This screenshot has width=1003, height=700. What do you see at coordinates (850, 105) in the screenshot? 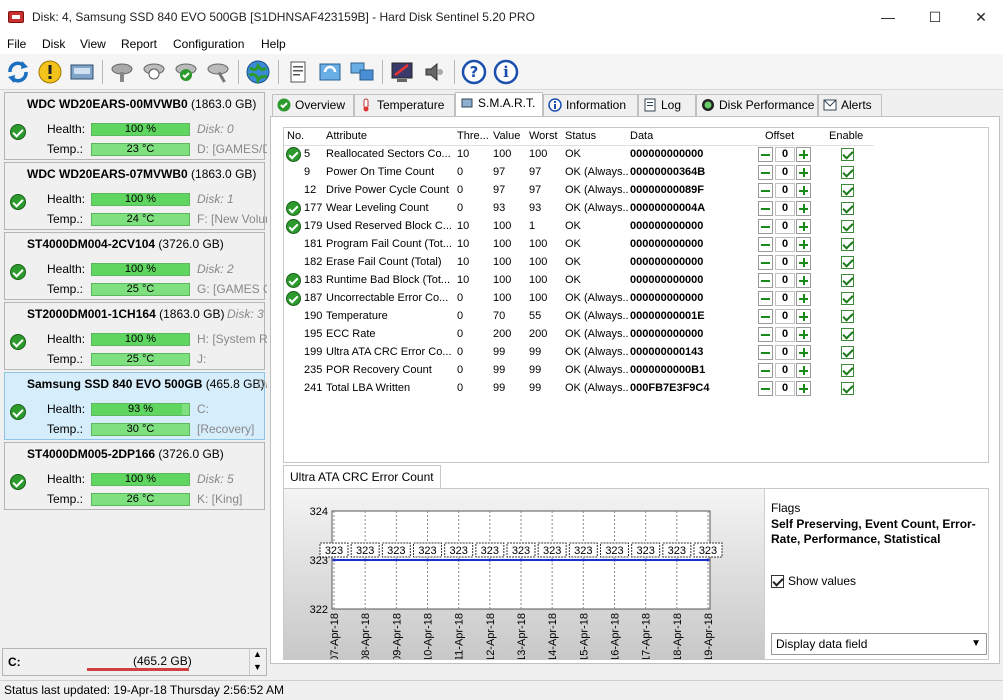
I see `tab-alerts: Alerts` at bounding box center [850, 105].